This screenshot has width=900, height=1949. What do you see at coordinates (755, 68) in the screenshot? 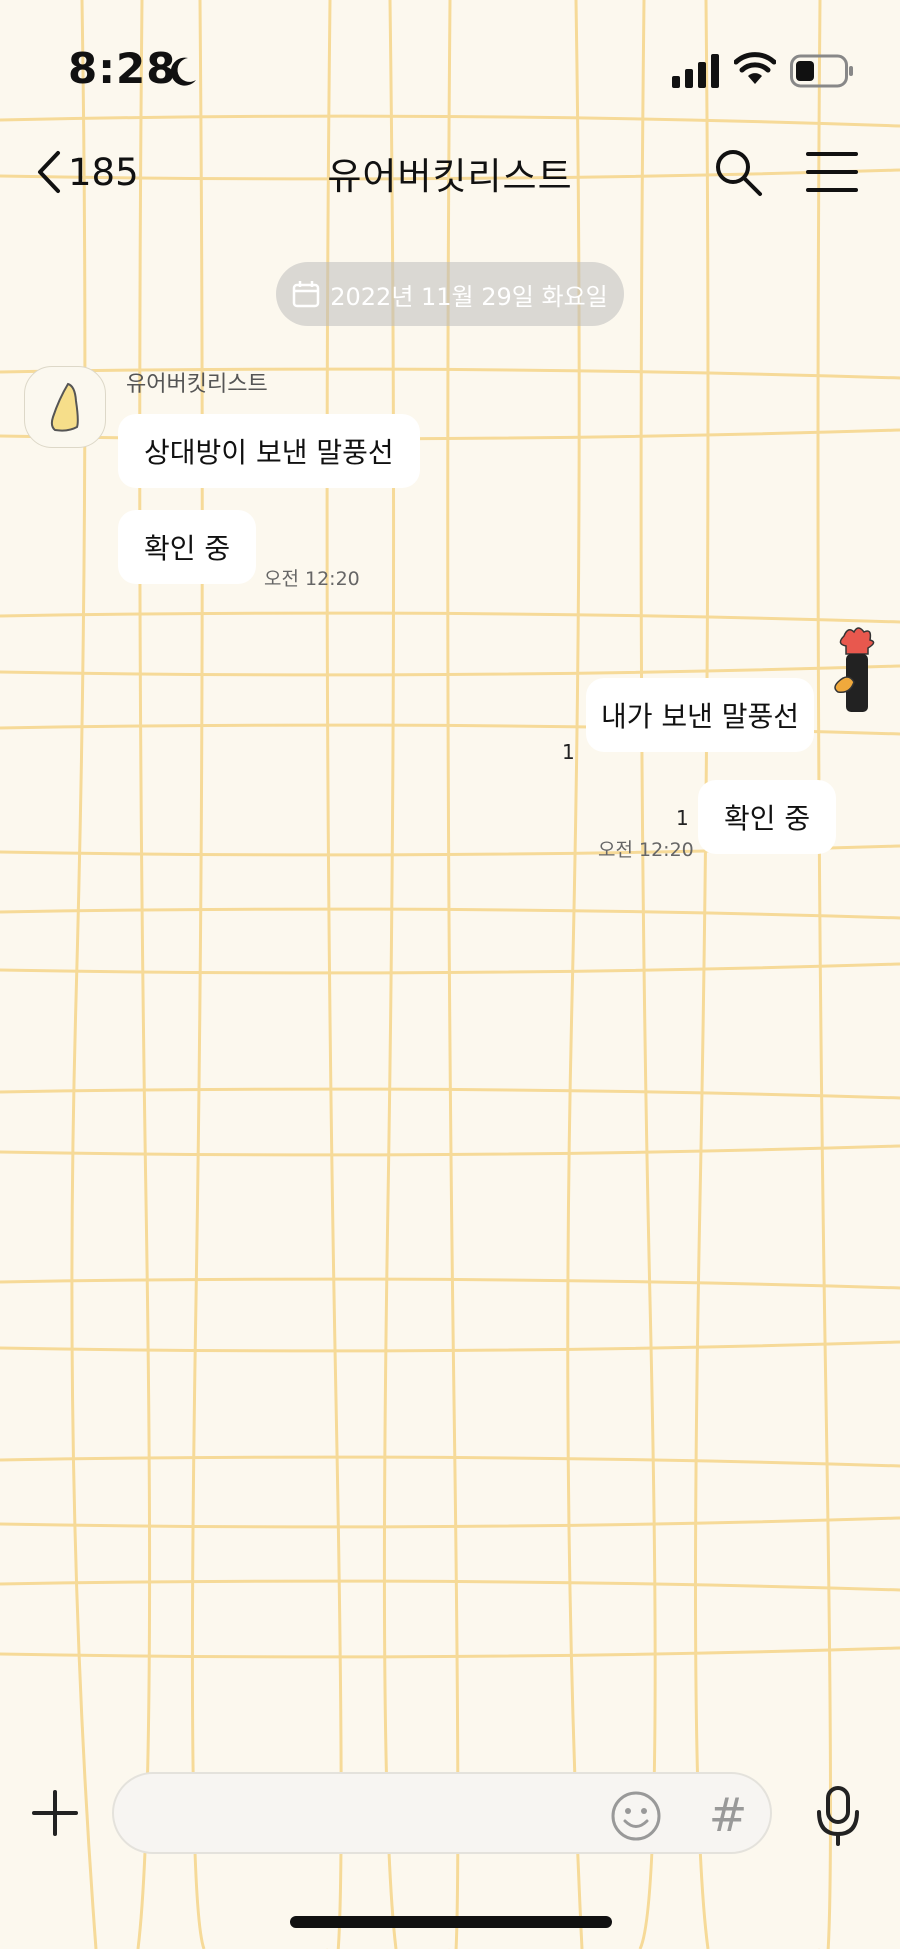
I see `wifi-icon` at bounding box center [755, 68].